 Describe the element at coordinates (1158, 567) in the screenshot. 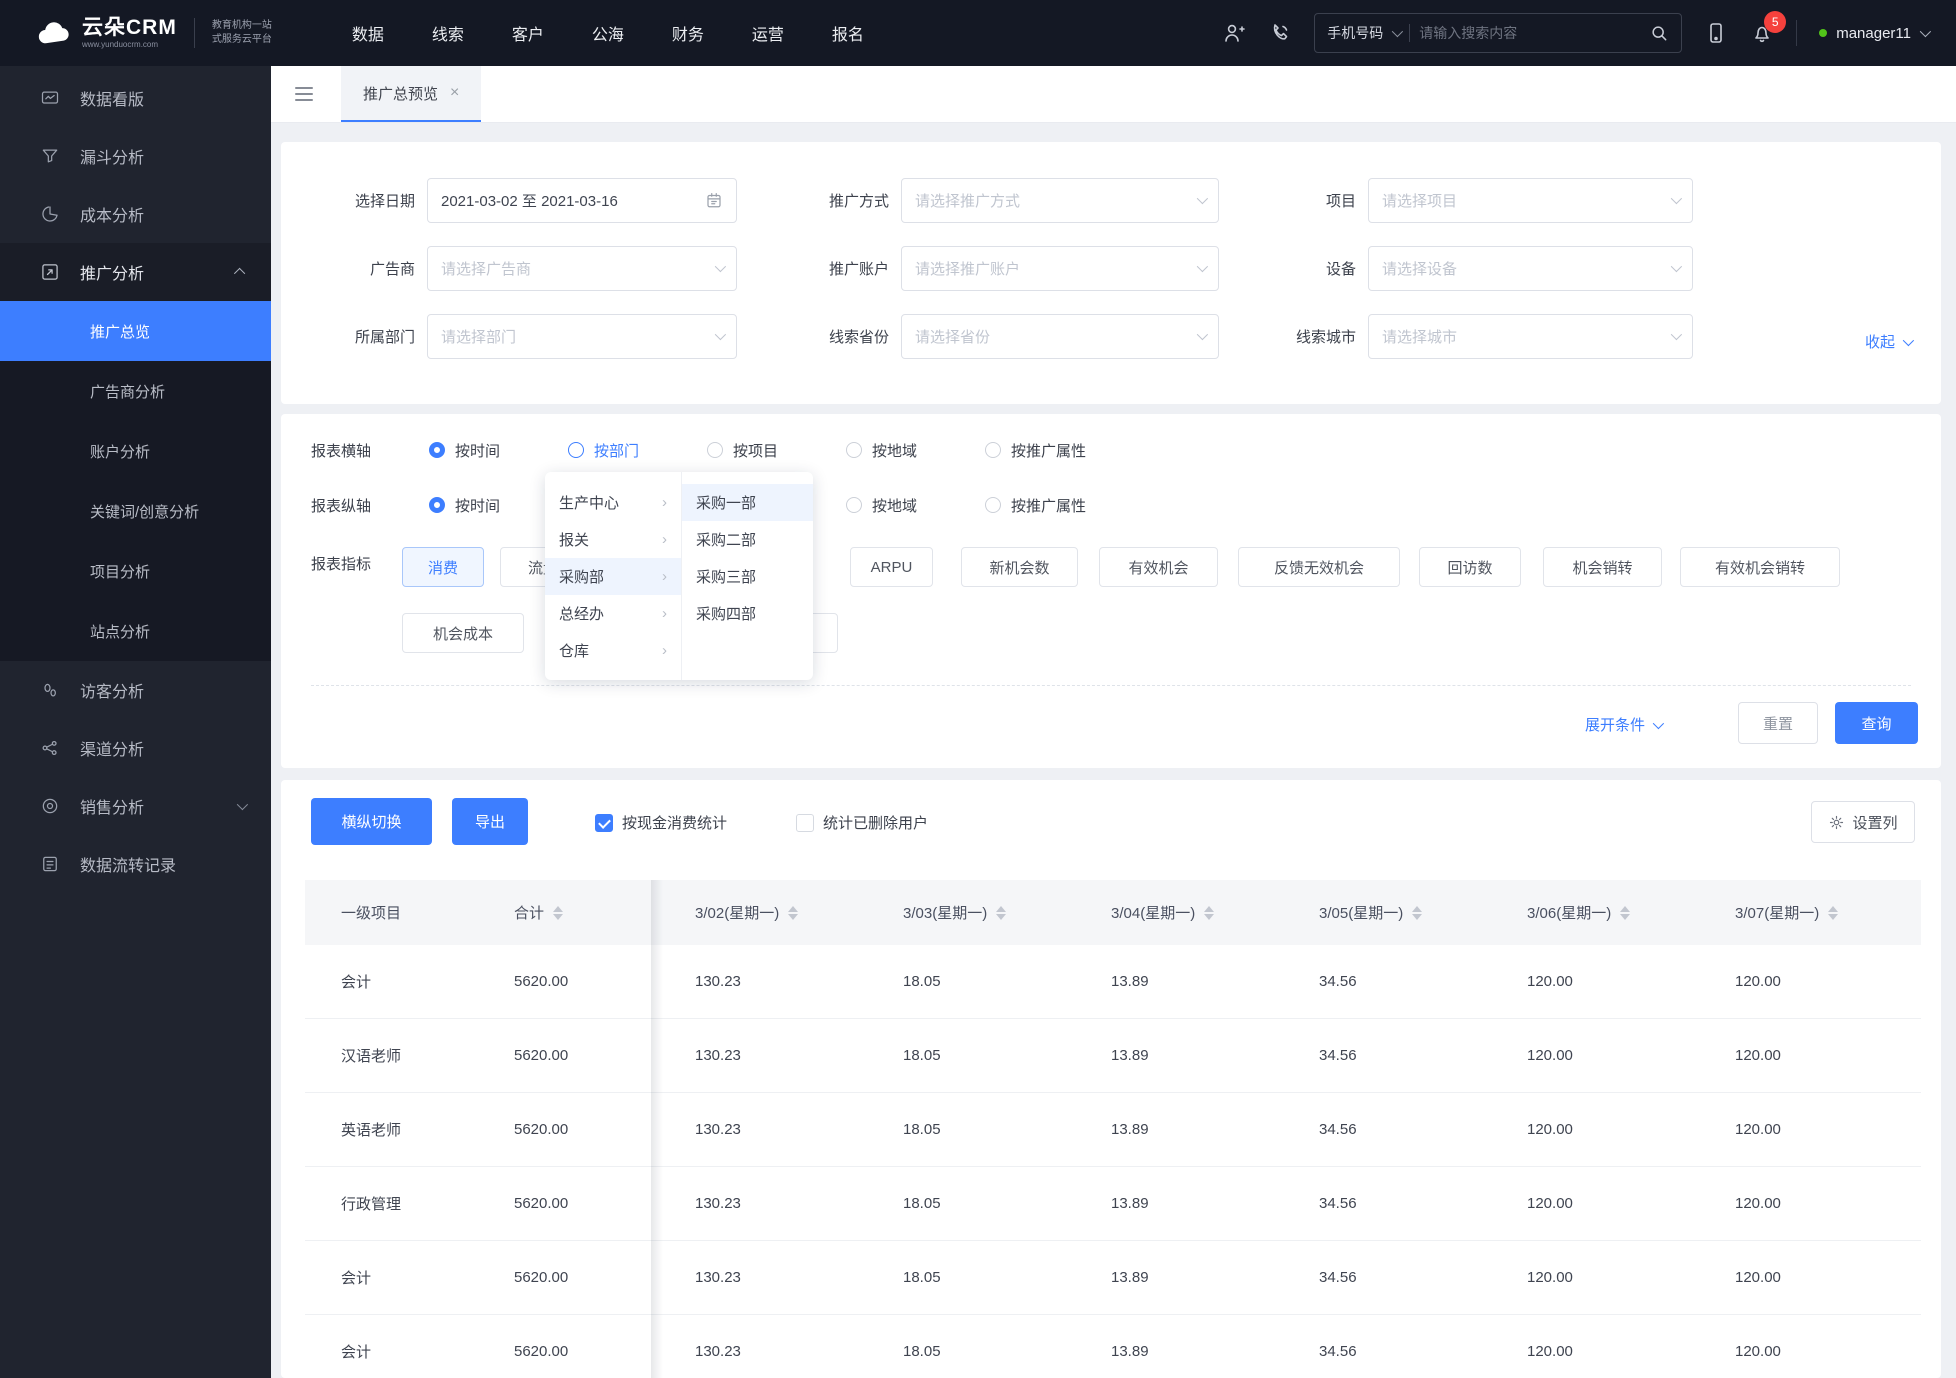

I see `metric-chip-valid-opportunities: 有效机会` at that location.